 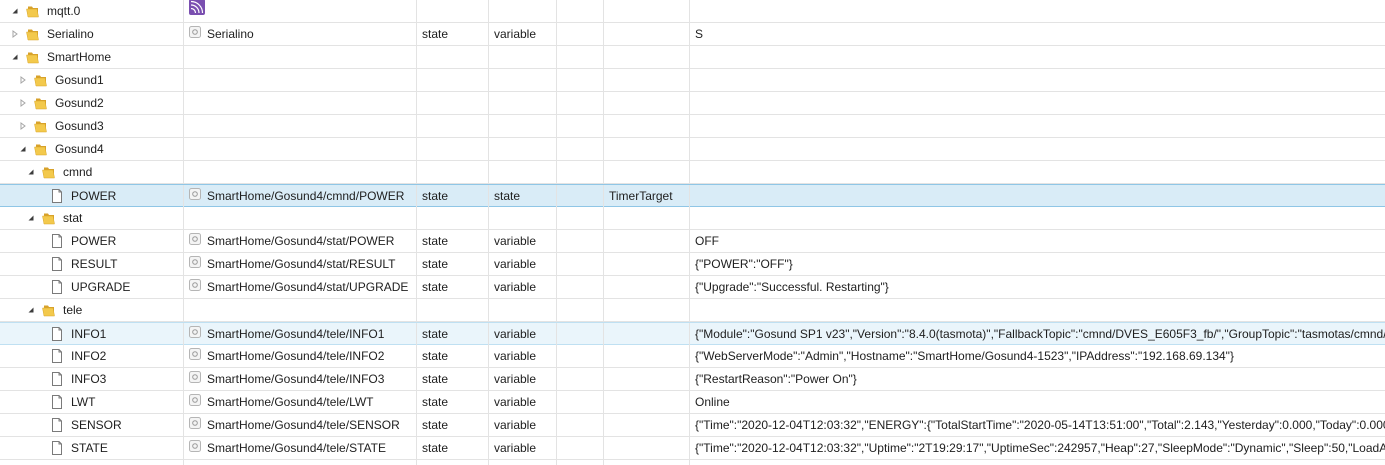 What do you see at coordinates (70, 334) in the screenshot?
I see `tree-node: INFO1` at bounding box center [70, 334].